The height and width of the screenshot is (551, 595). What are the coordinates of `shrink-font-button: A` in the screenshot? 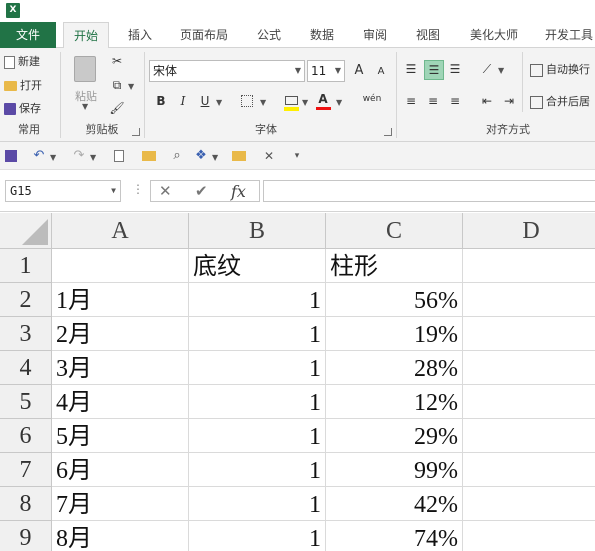 It's located at (381, 72).